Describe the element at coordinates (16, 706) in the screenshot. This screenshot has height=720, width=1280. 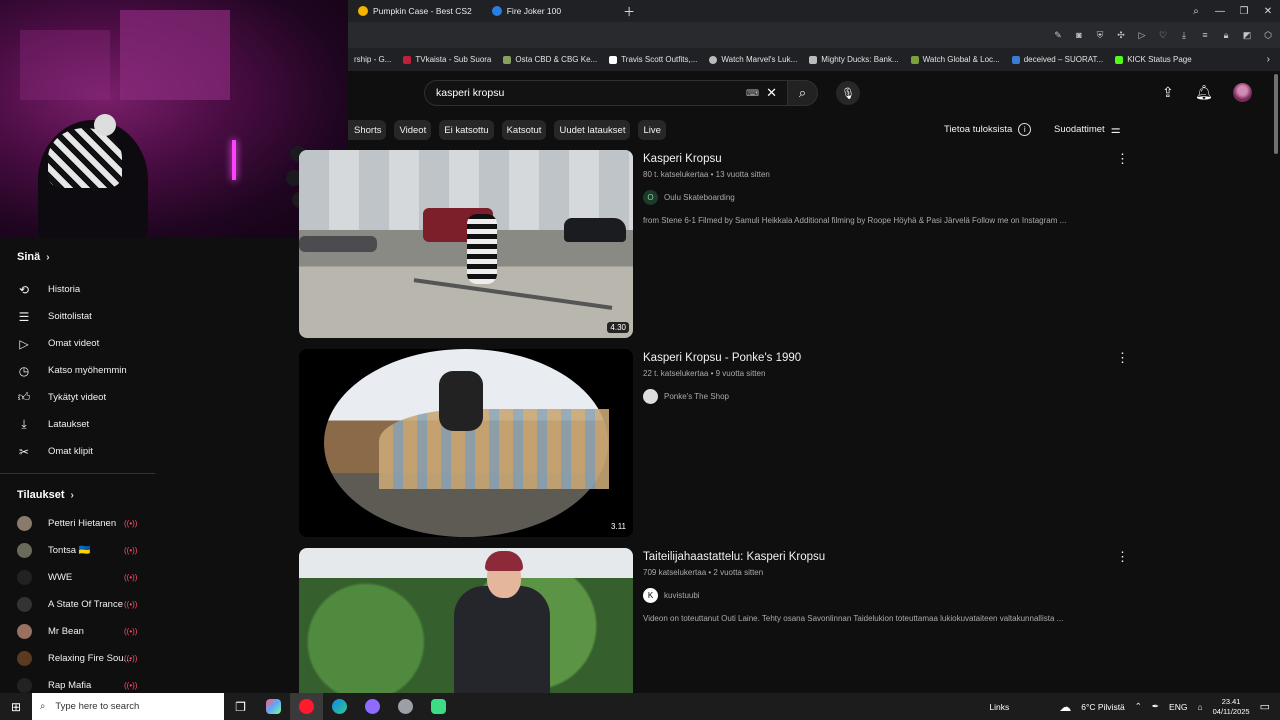
I see `windows-start-icon: ⊞` at that location.